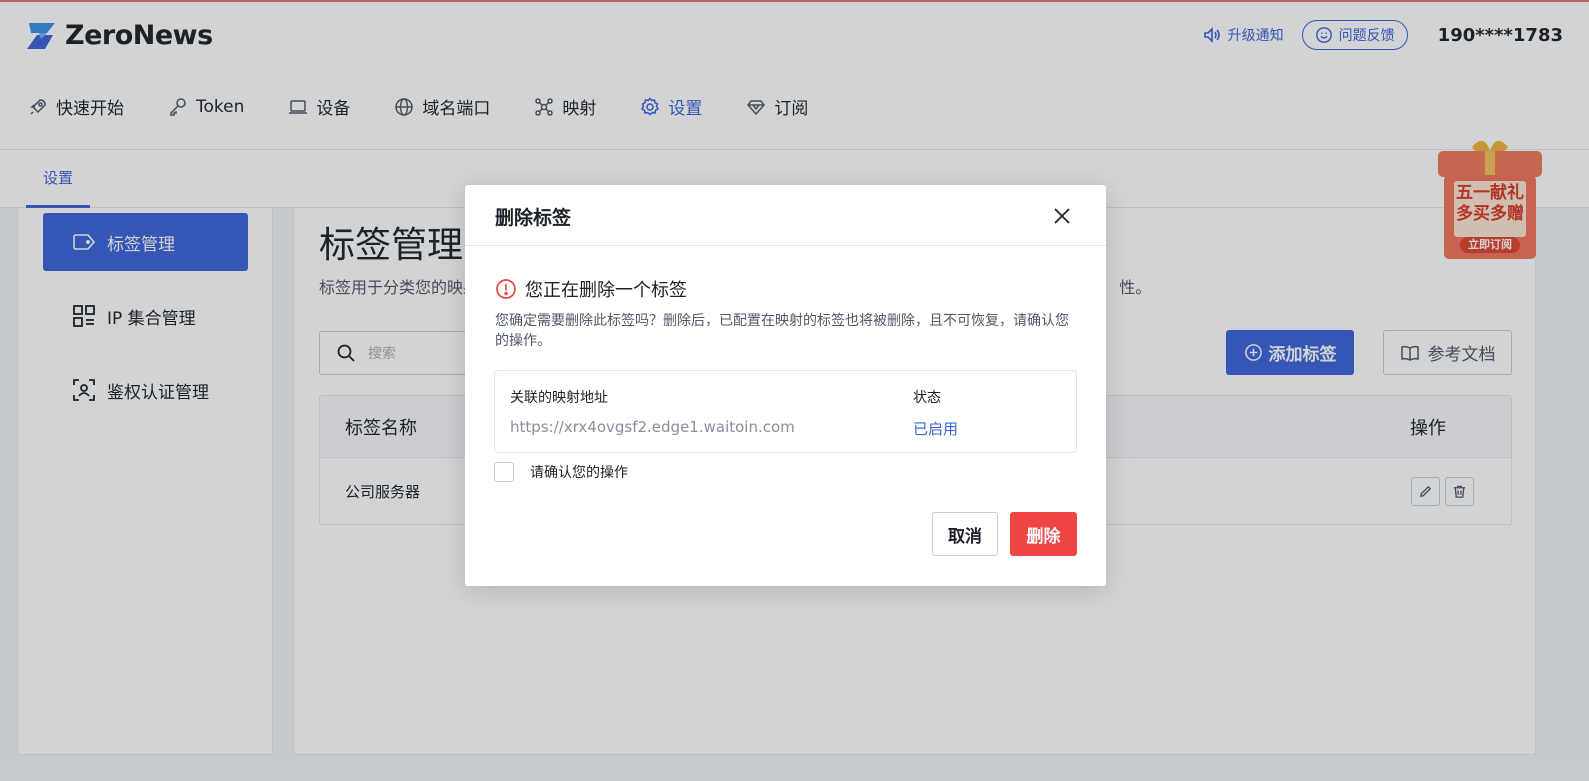  What do you see at coordinates (652, 427) in the screenshot?
I see `mapping-address: https://xrx4ovgsf2.edge1.waitoin.com` at bounding box center [652, 427].